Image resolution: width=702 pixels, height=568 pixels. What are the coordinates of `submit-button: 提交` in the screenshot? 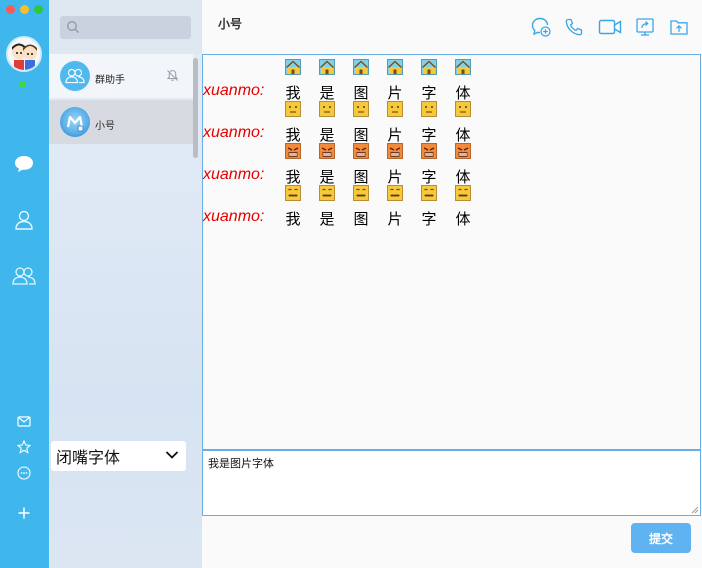 It's located at (661, 538).